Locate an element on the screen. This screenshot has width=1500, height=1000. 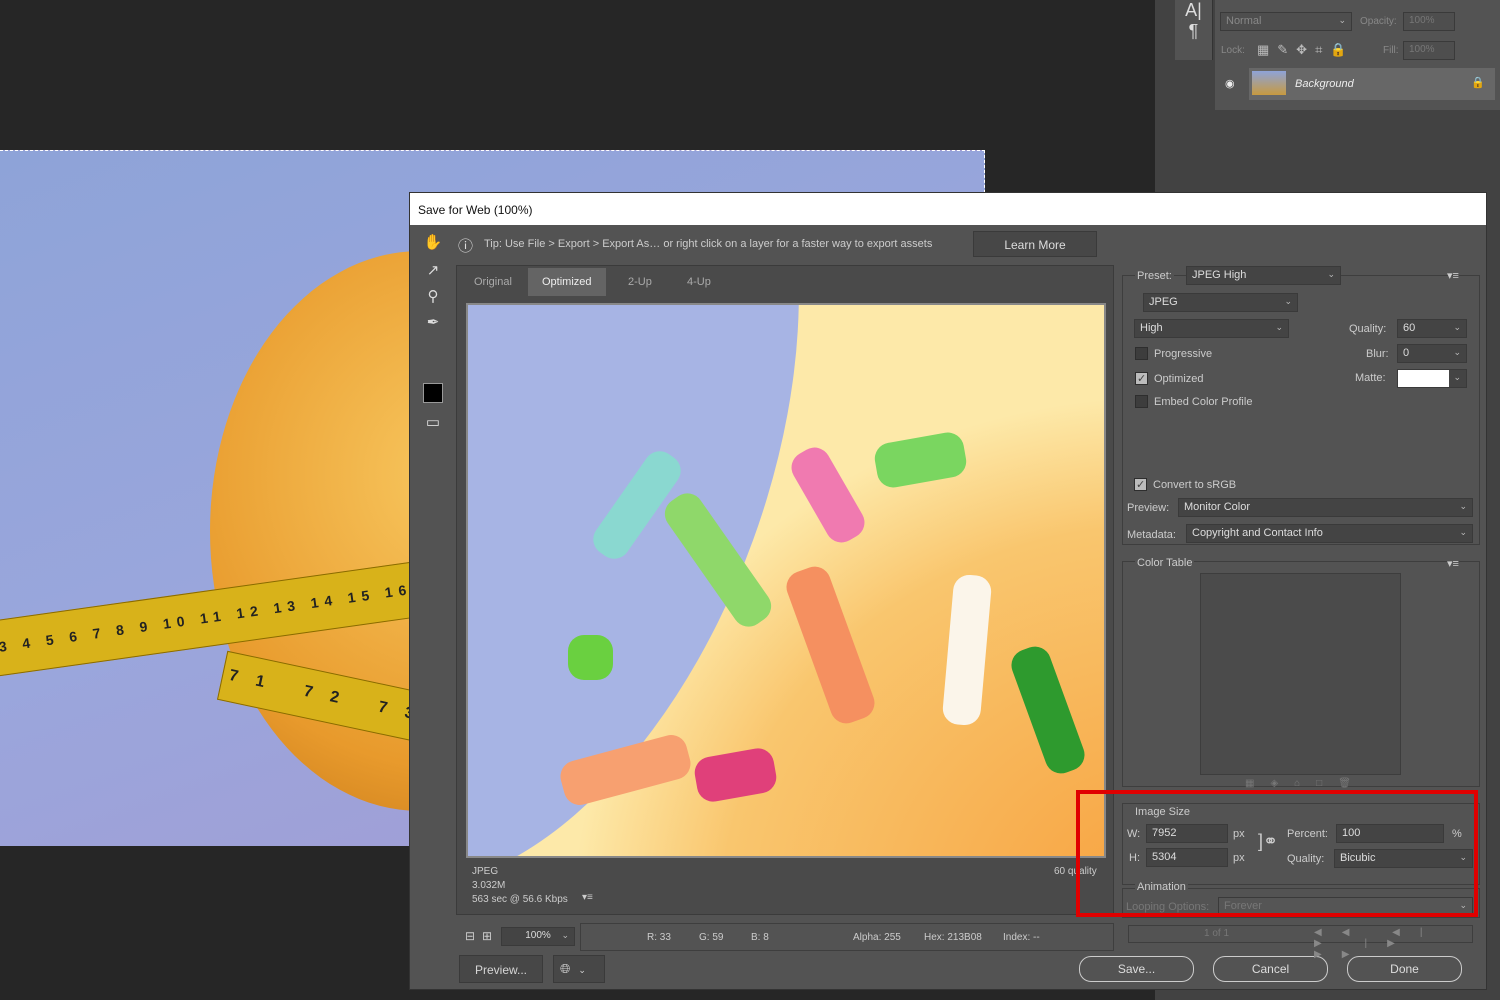
readout-b: B: 8 is located at coordinates (760, 937).